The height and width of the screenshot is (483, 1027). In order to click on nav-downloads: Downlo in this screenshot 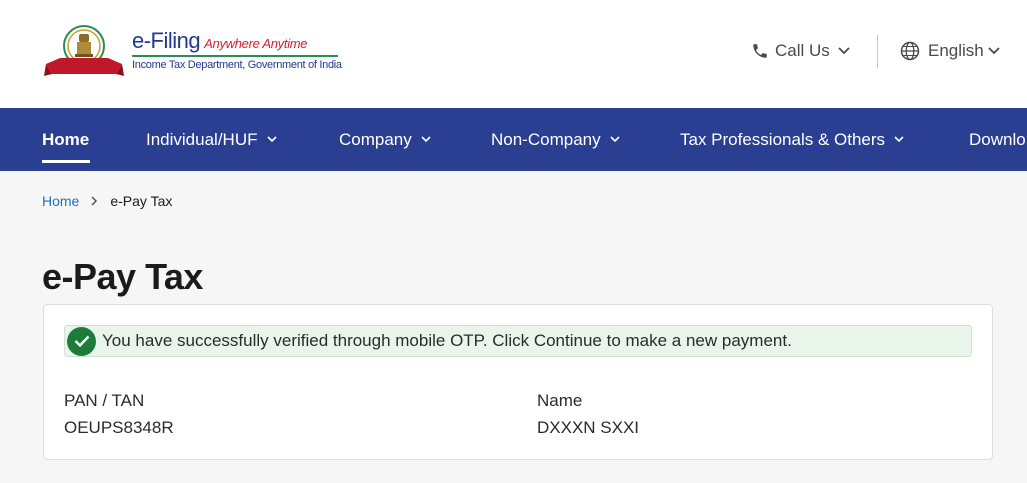, I will do `click(997, 139)`.